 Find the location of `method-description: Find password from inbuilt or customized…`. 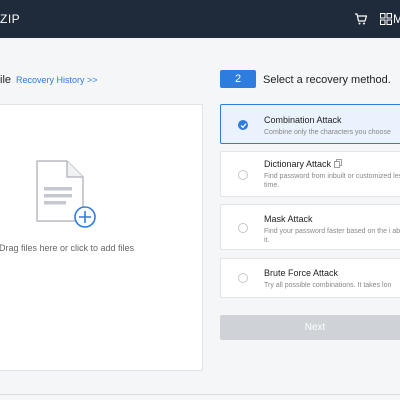

method-description: Find password from inbuilt or customized… is located at coordinates (332, 181).